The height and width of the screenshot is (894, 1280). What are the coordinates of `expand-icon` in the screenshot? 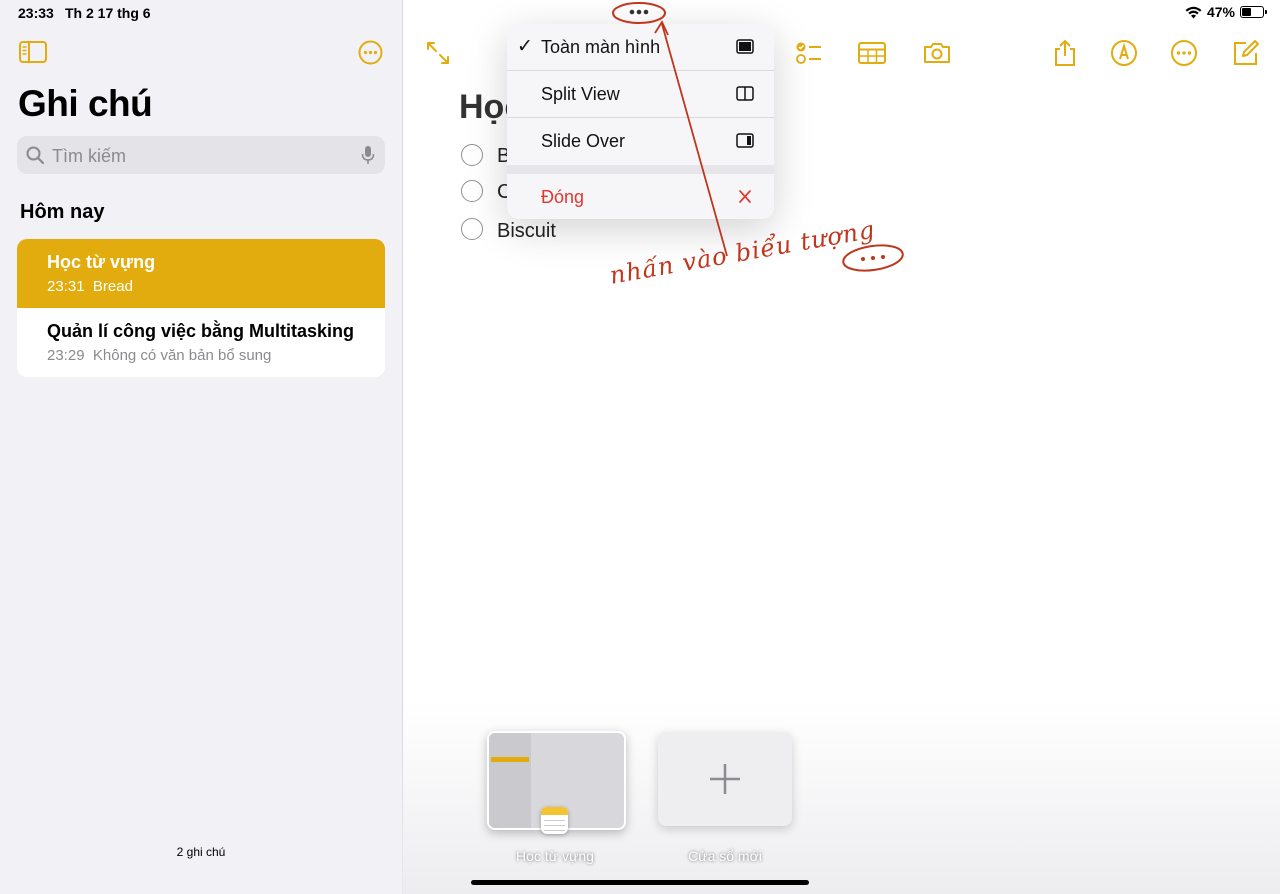 It's located at (438, 53).